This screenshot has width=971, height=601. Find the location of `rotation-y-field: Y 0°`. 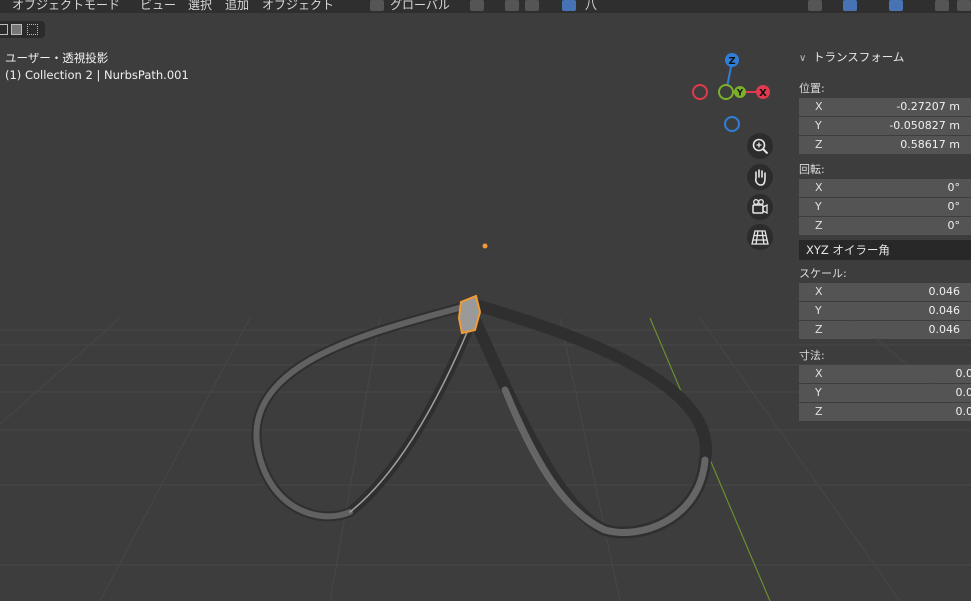

rotation-y-field: Y 0° is located at coordinates (885, 207).